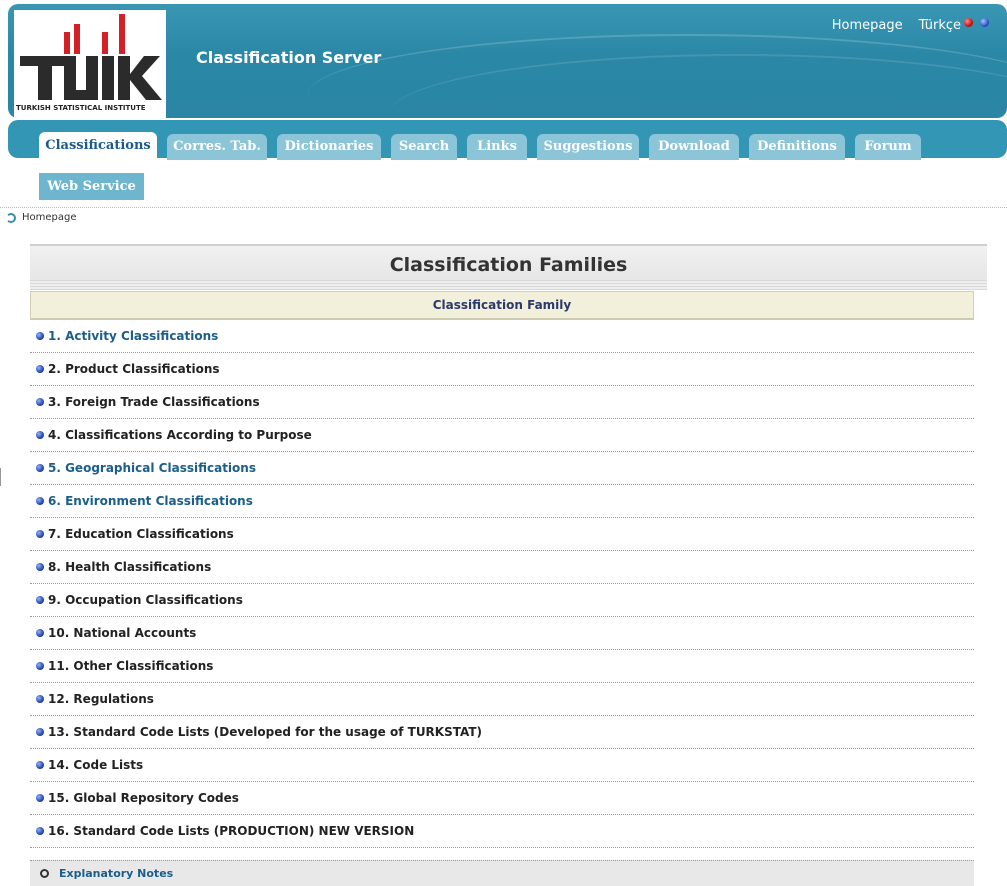 The height and width of the screenshot is (886, 1007). What do you see at coordinates (96, 765) in the screenshot?
I see `item-label: 14. Code Lists` at bounding box center [96, 765].